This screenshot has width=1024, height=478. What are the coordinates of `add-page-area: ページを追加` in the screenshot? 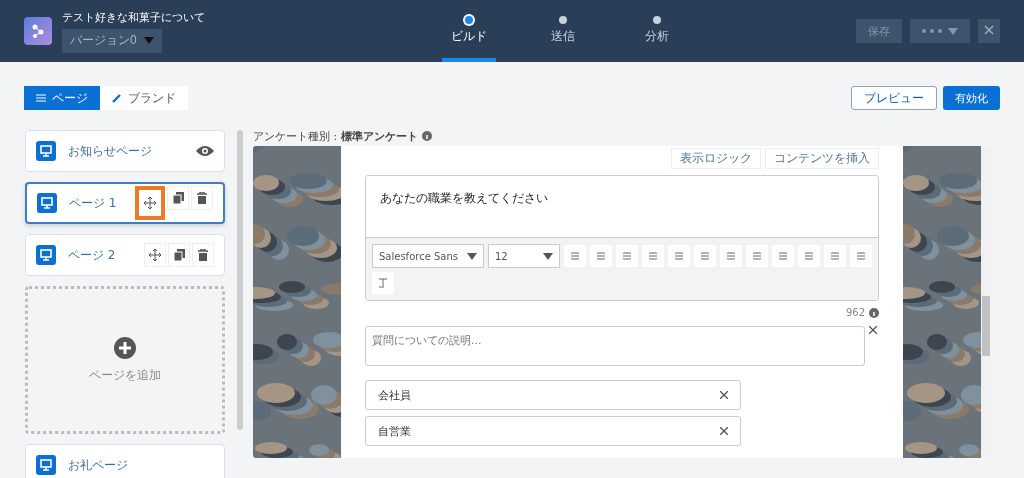 It's located at (125, 360).